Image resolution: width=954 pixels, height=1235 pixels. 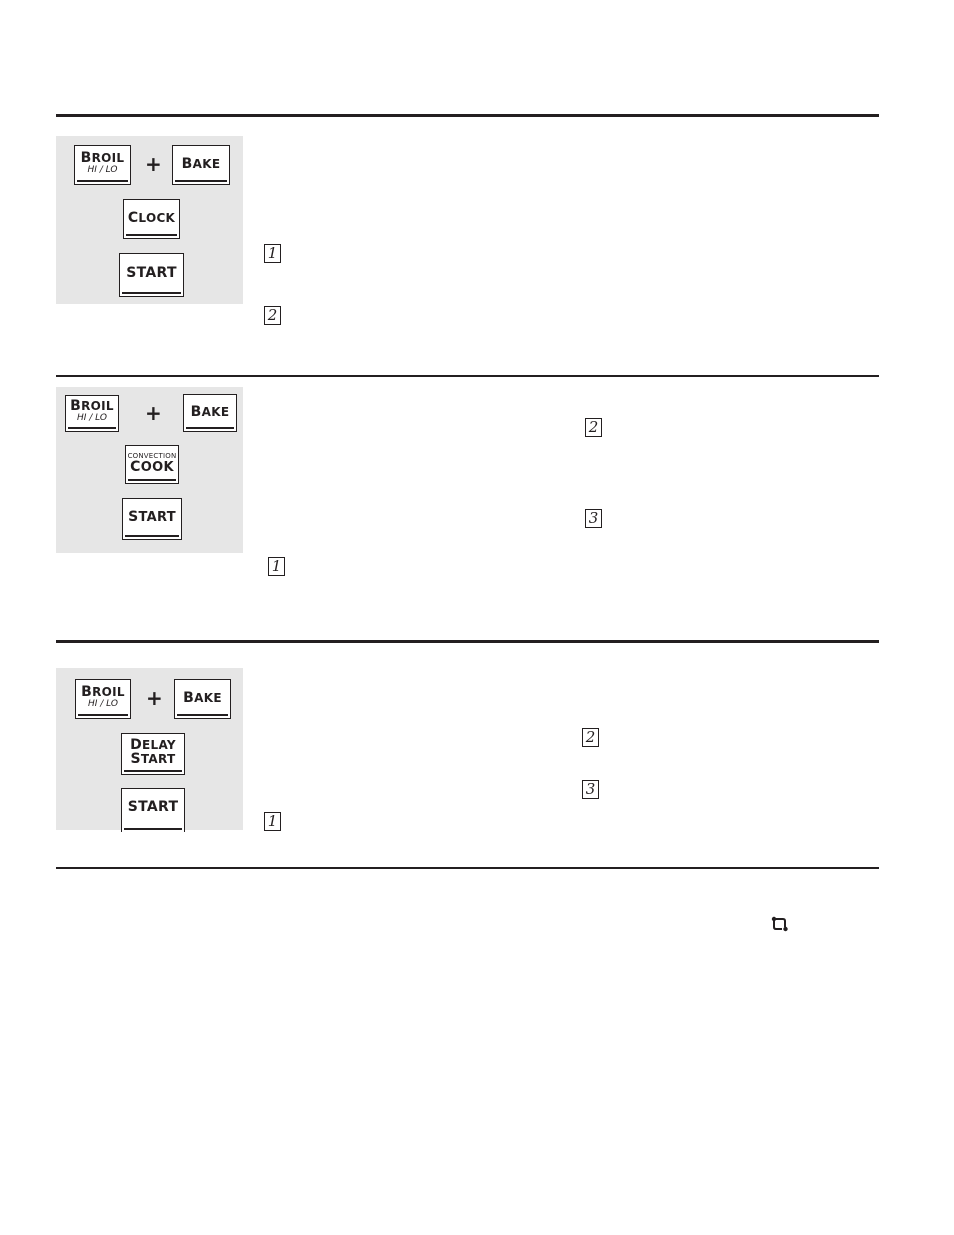 What do you see at coordinates (779, 924) in the screenshot?
I see `loop-icon` at bounding box center [779, 924].